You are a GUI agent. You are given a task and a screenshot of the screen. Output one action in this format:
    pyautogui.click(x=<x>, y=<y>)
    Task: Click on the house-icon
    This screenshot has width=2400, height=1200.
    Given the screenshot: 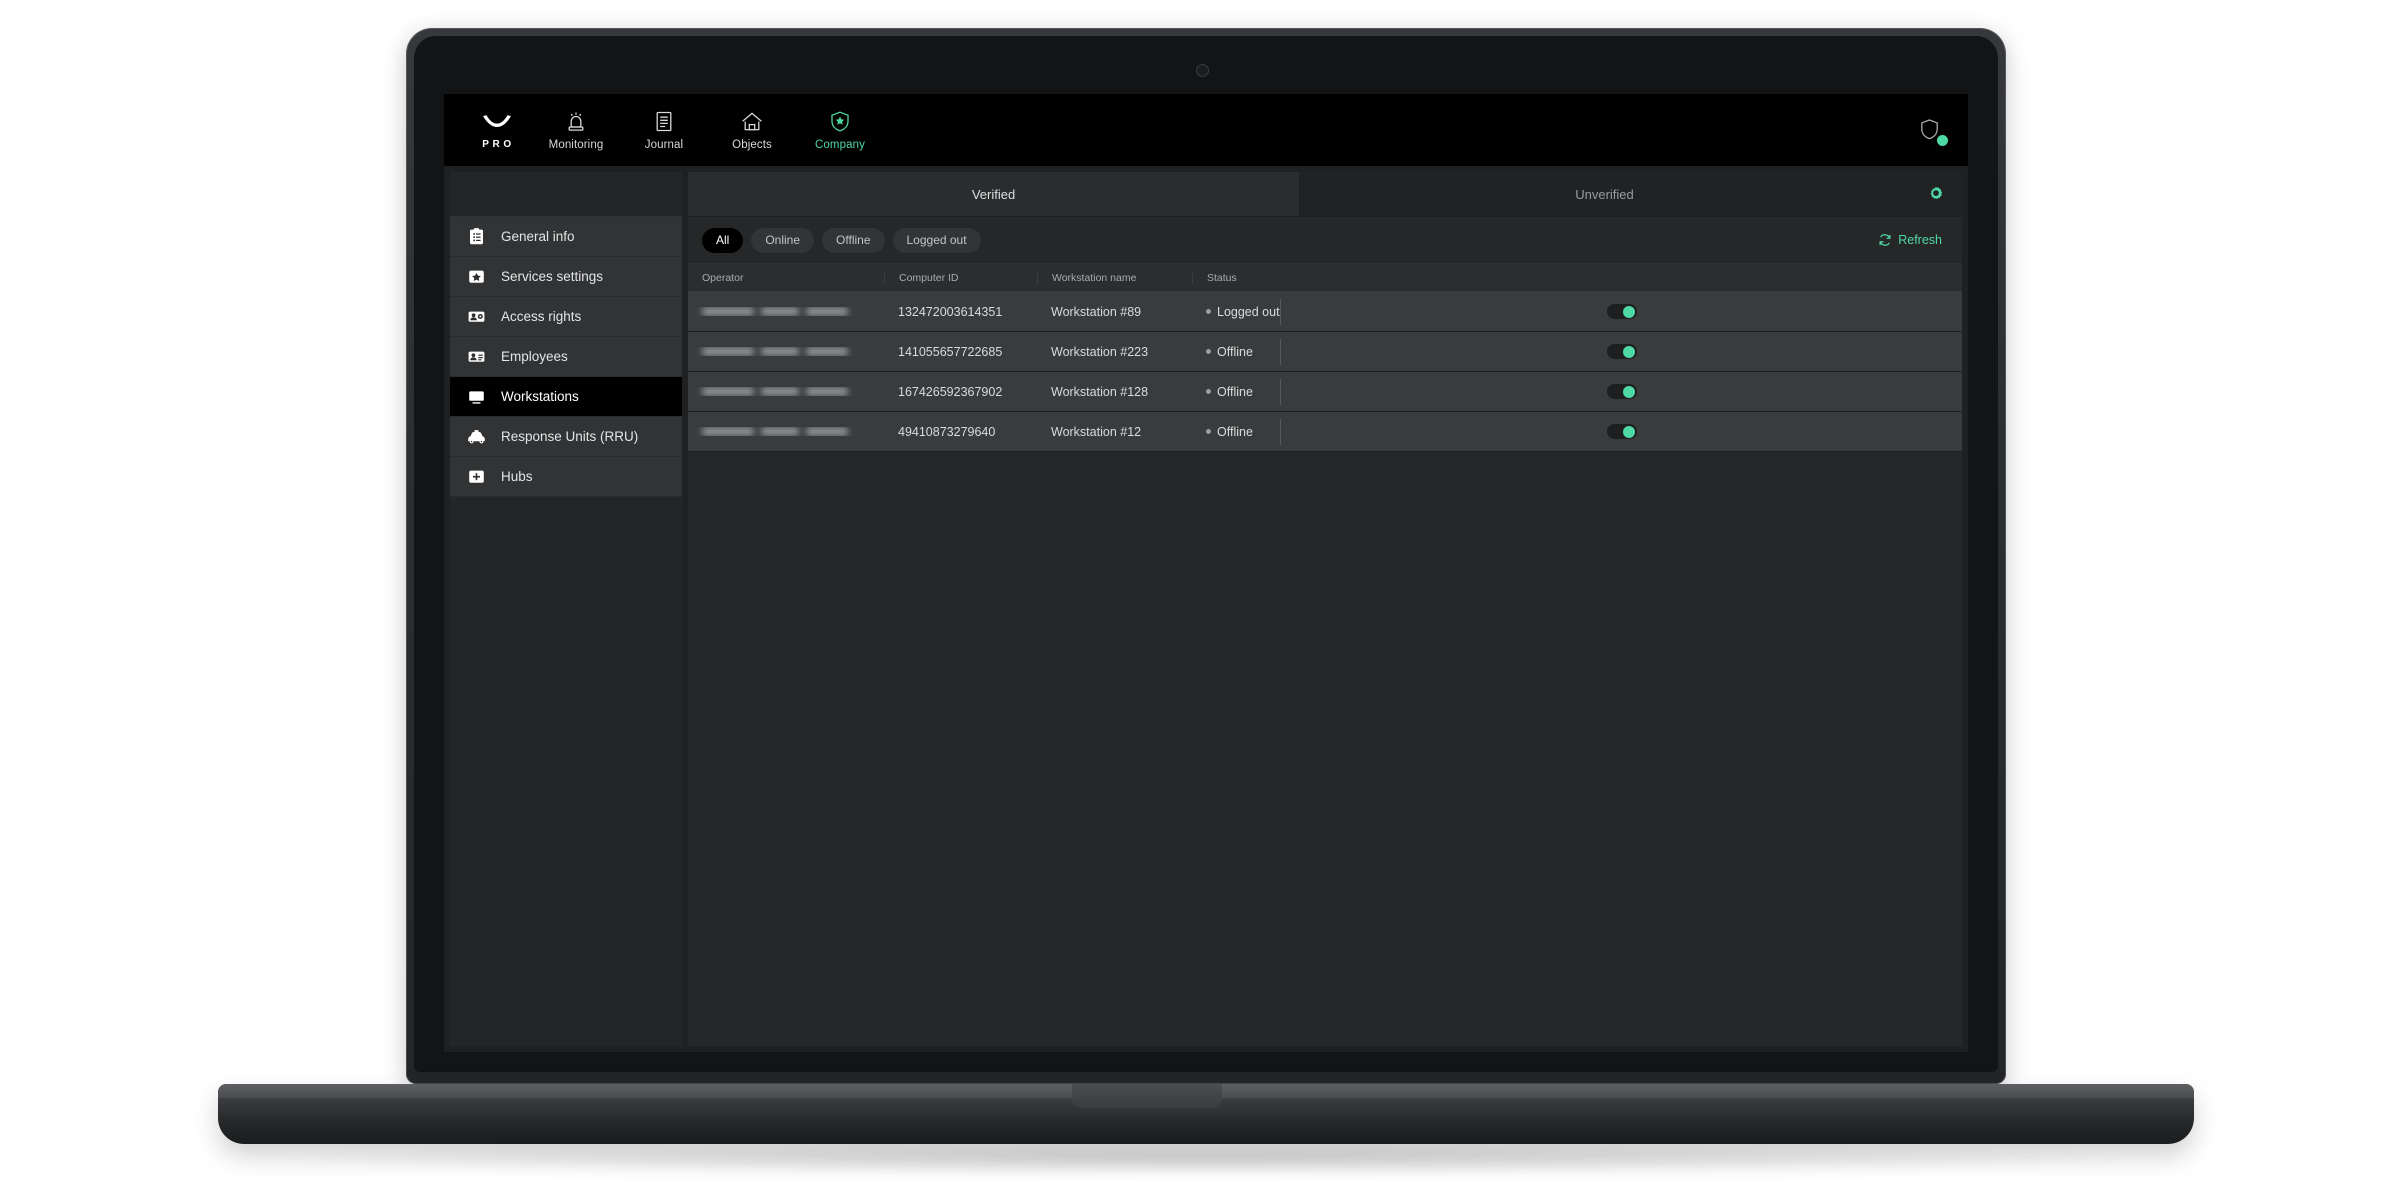 What is the action you would take?
    pyautogui.click(x=752, y=122)
    